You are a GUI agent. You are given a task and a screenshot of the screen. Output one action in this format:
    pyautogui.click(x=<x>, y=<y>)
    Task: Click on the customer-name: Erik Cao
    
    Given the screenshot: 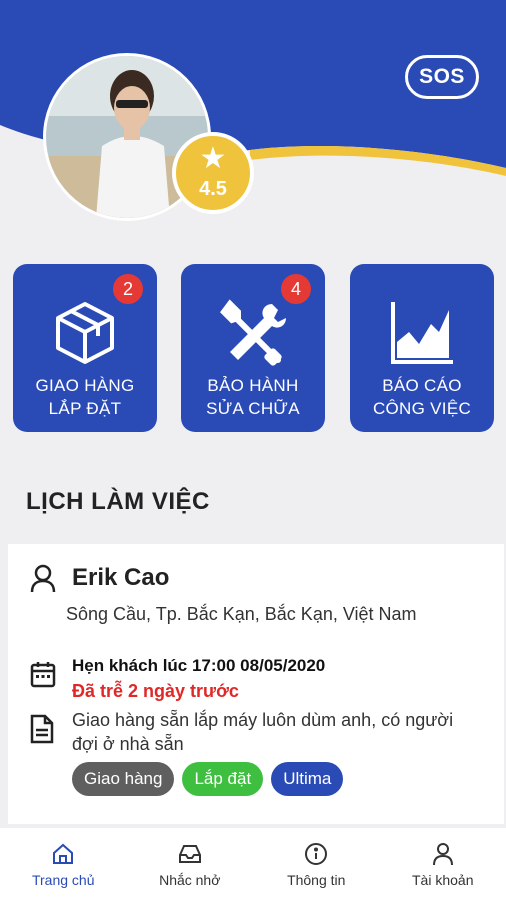 What is the action you would take?
    pyautogui.click(x=121, y=577)
    